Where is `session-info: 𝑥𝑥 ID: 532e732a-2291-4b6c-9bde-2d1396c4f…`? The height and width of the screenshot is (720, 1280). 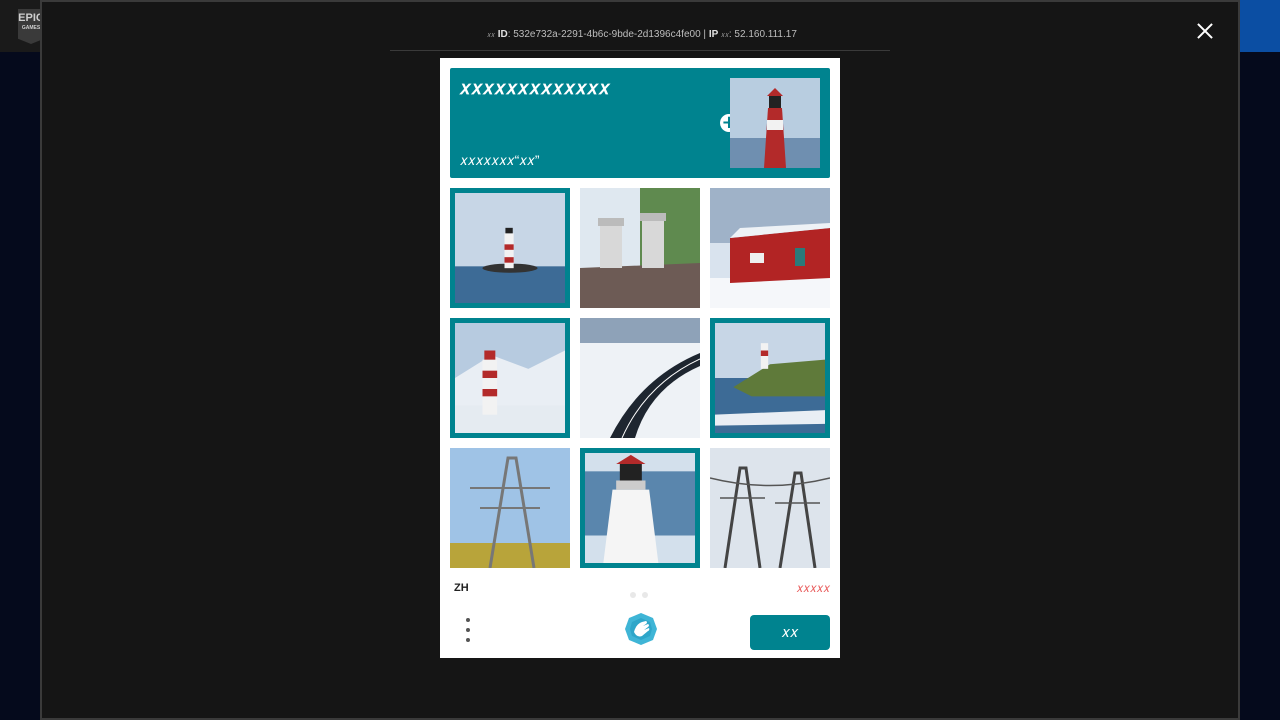 session-info: 𝑥𝑥 ID: 532e732a-2291-4b6c-9bde-2d1396c4f… is located at coordinates (642, 34).